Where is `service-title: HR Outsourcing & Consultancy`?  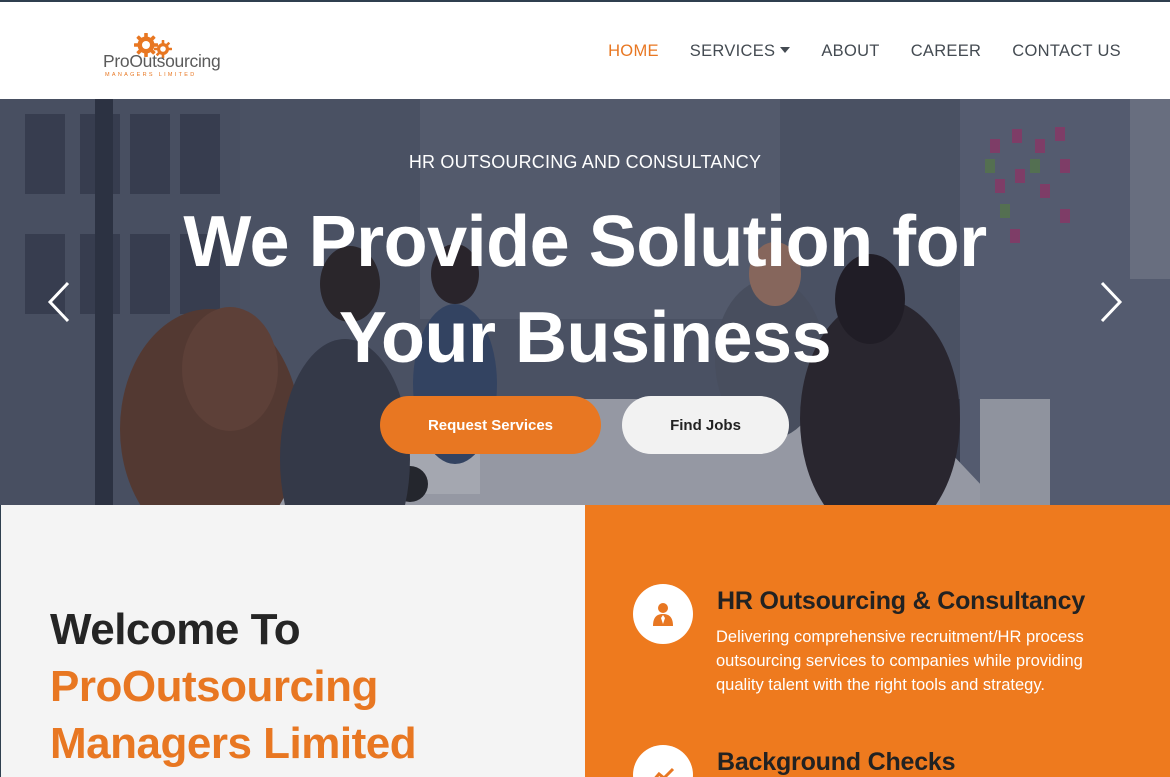
service-title: HR Outsourcing & Consultancy is located at coordinates (901, 601).